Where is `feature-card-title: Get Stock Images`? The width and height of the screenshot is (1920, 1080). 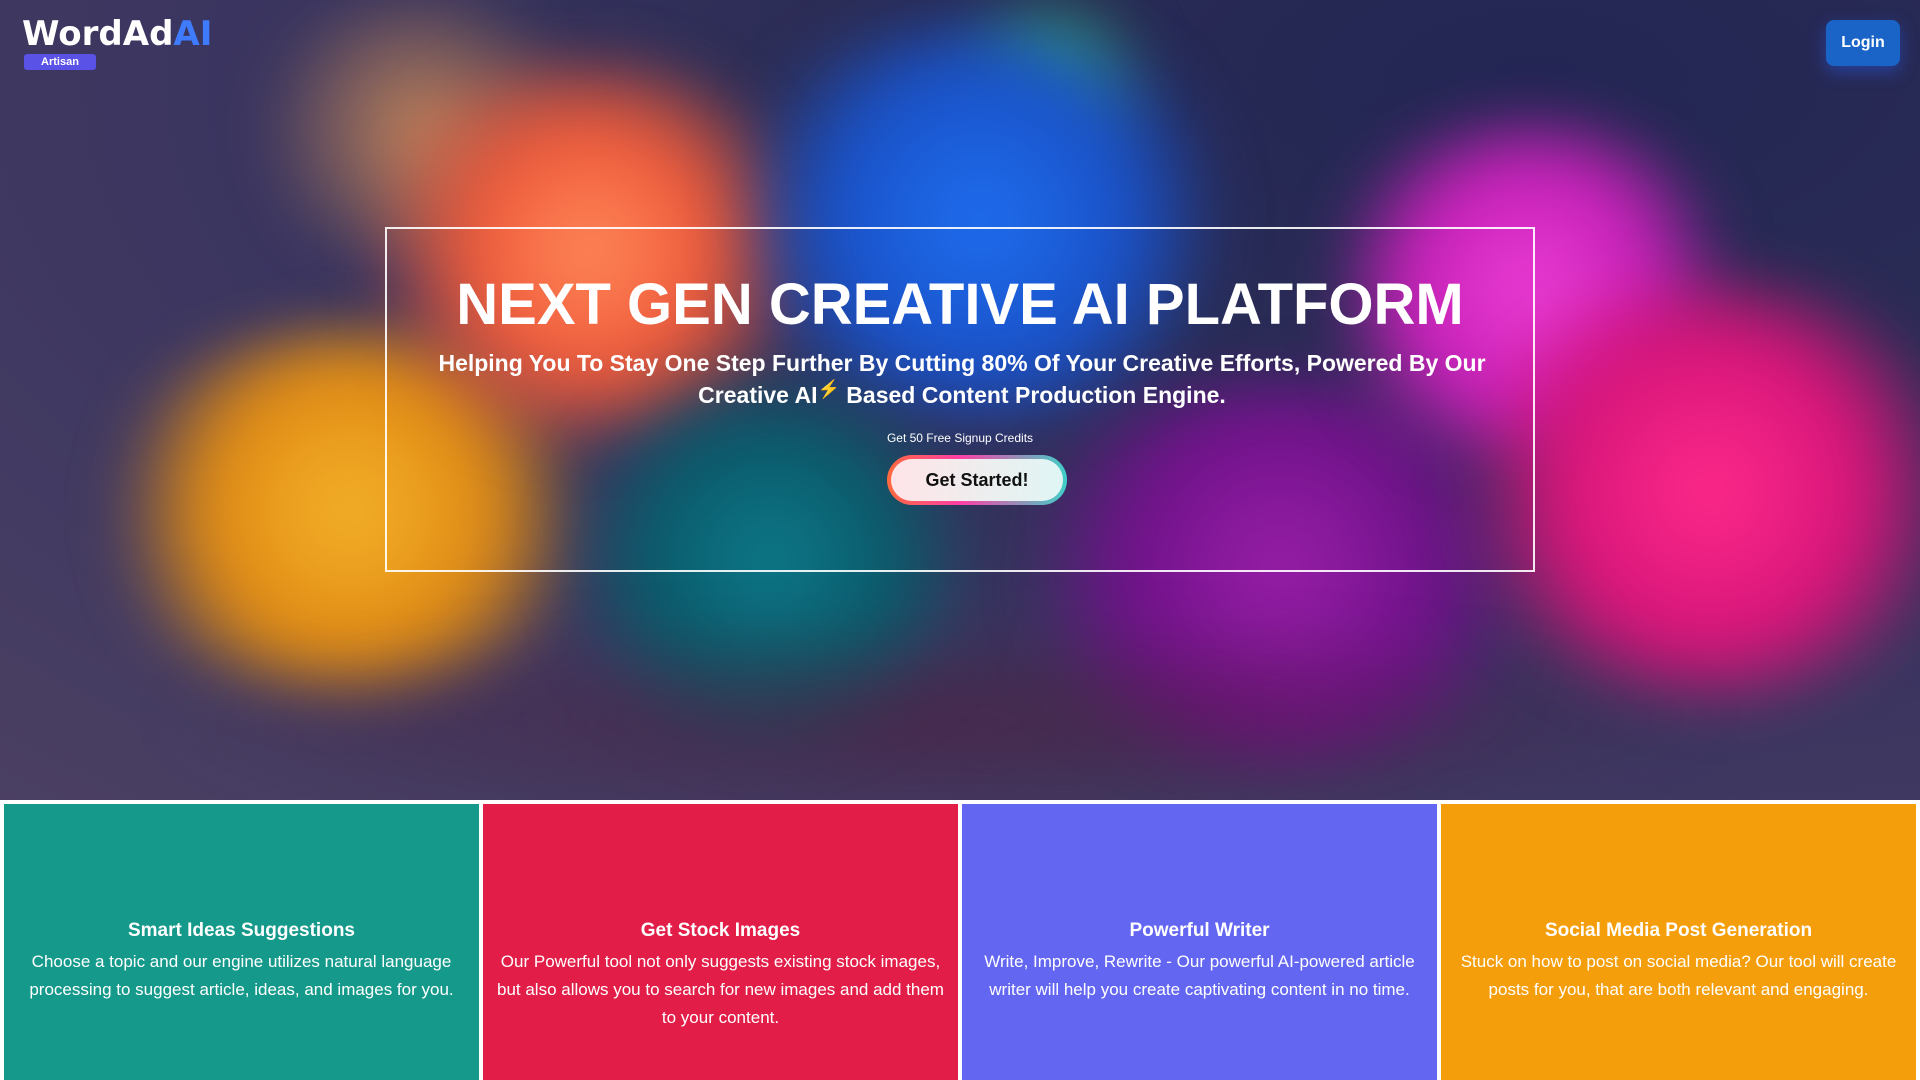 feature-card-title: Get Stock Images is located at coordinates (720, 930).